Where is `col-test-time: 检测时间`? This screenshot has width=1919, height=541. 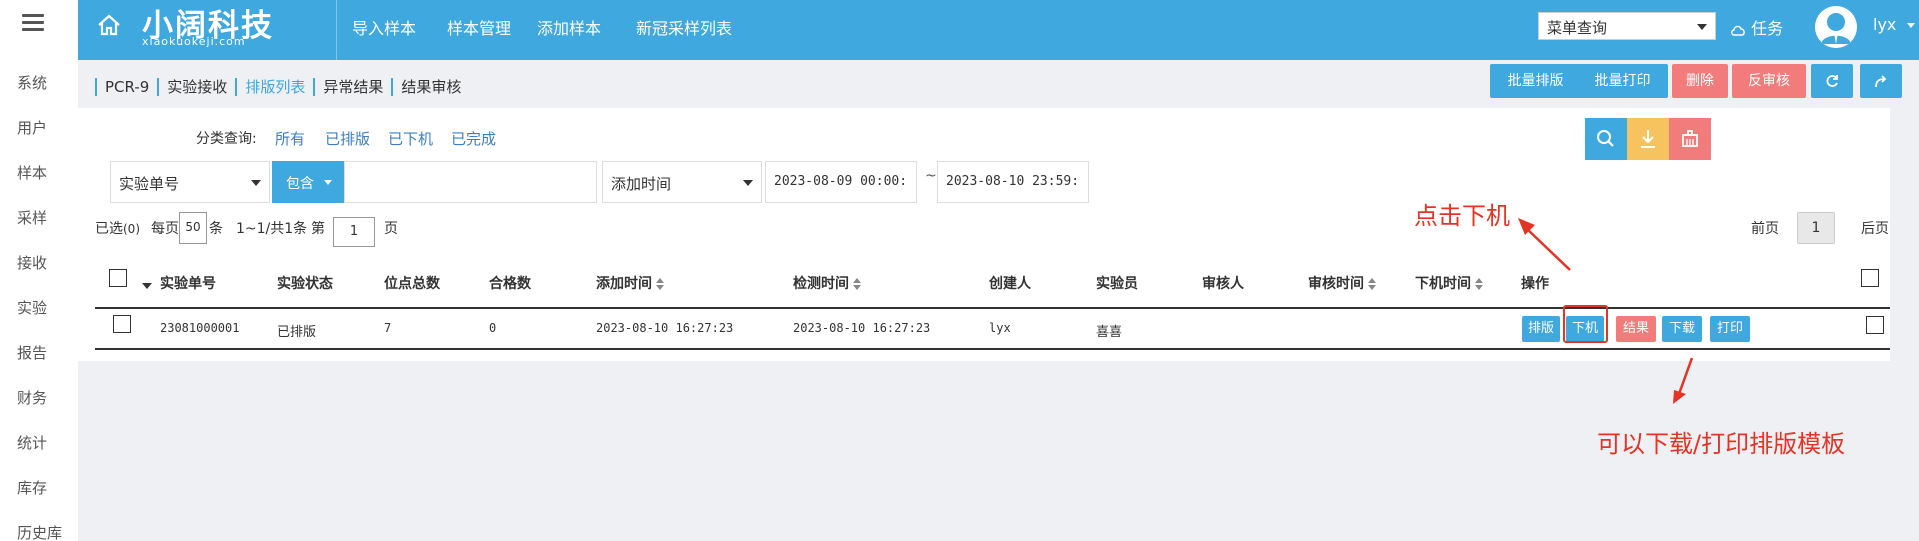 col-test-time: 检测时间 is located at coordinates (827, 283).